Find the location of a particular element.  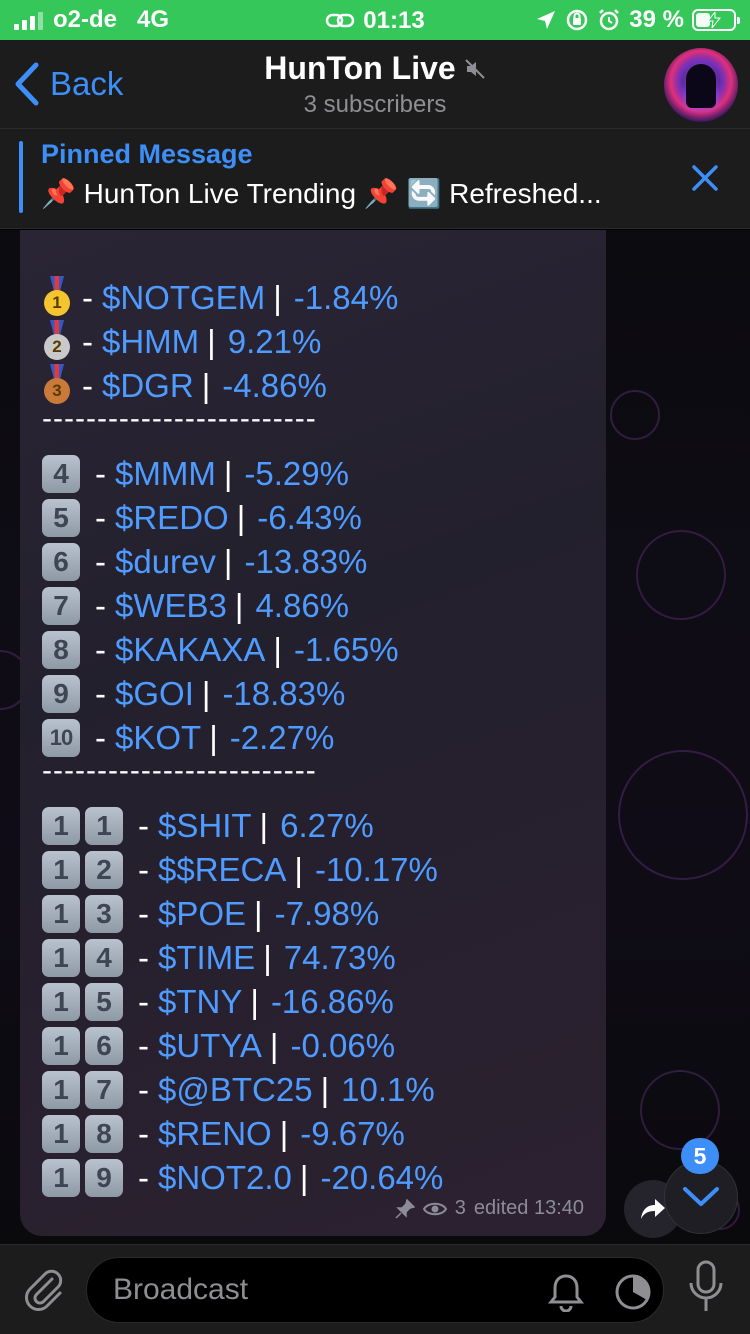

ticker-symbol: $GOI is located at coordinates (154, 694).